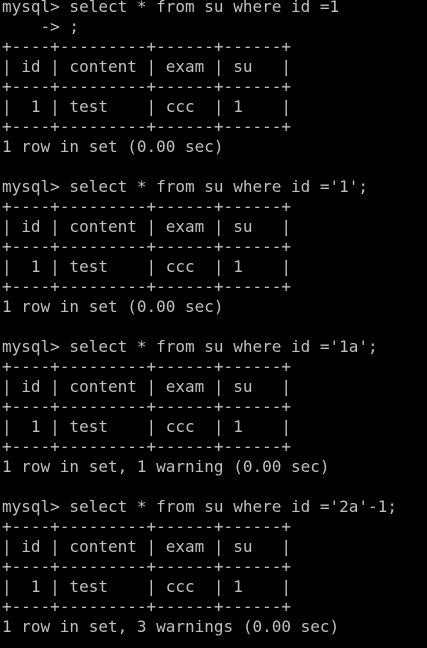 This screenshot has height=648, width=427. I want to click on result-summary: 1 row in set, 1 warning (0.00 sec), so click(166, 466).